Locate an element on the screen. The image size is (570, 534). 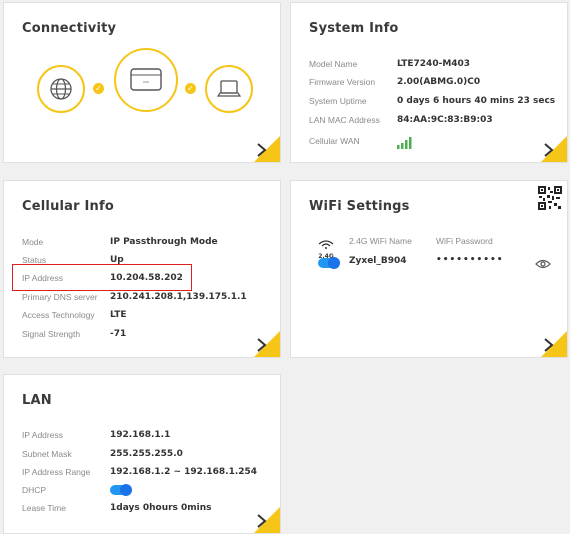
internet-globe-icon is located at coordinates (61, 89).